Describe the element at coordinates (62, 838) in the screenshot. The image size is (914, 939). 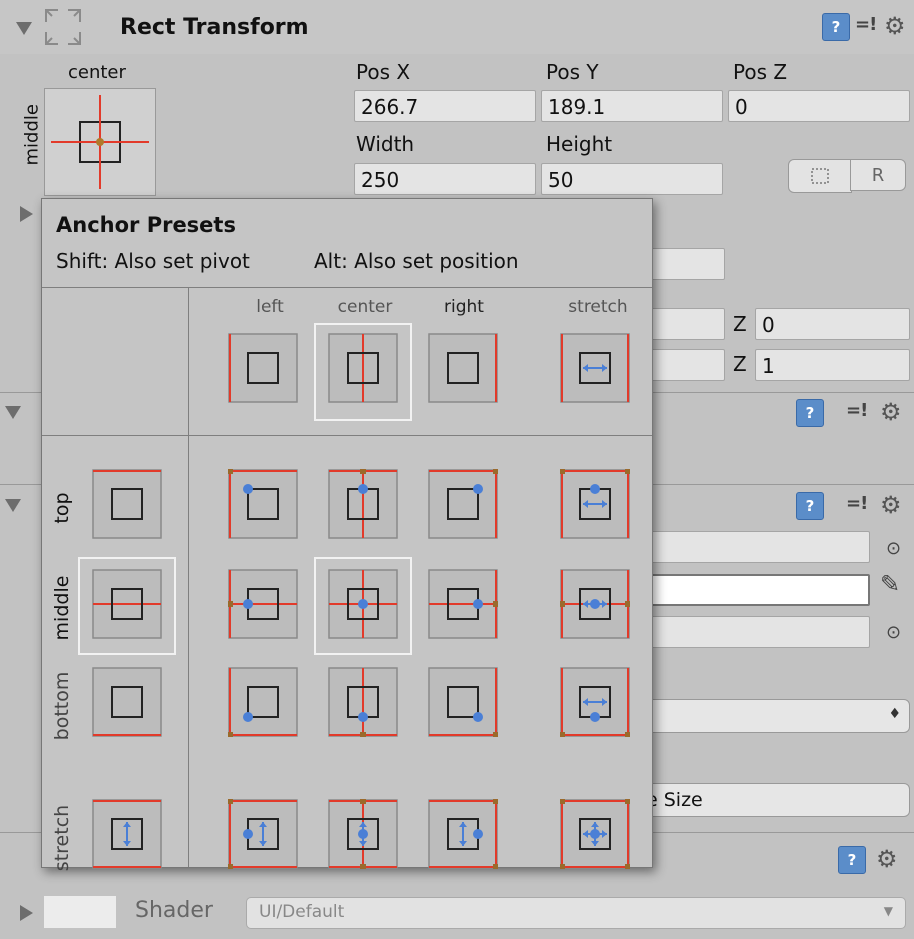
I see `row-label-stretch: stretch` at that location.